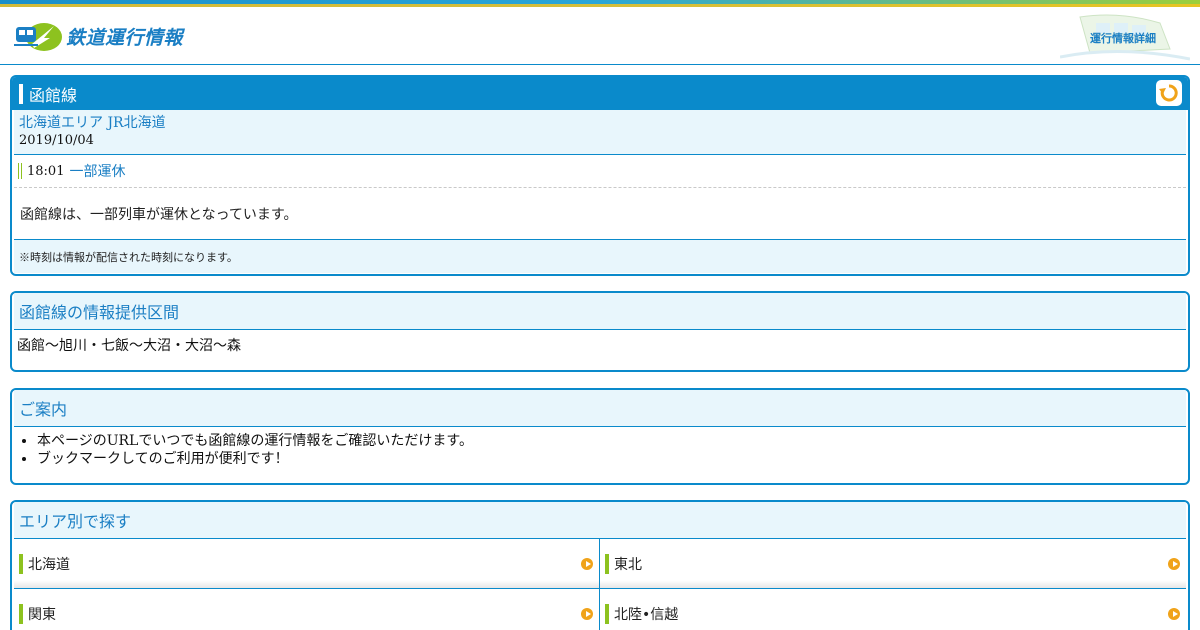 The image size is (1200, 630). What do you see at coordinates (307, 564) in the screenshot?
I see `area-link-hokkaido: 北海道` at bounding box center [307, 564].